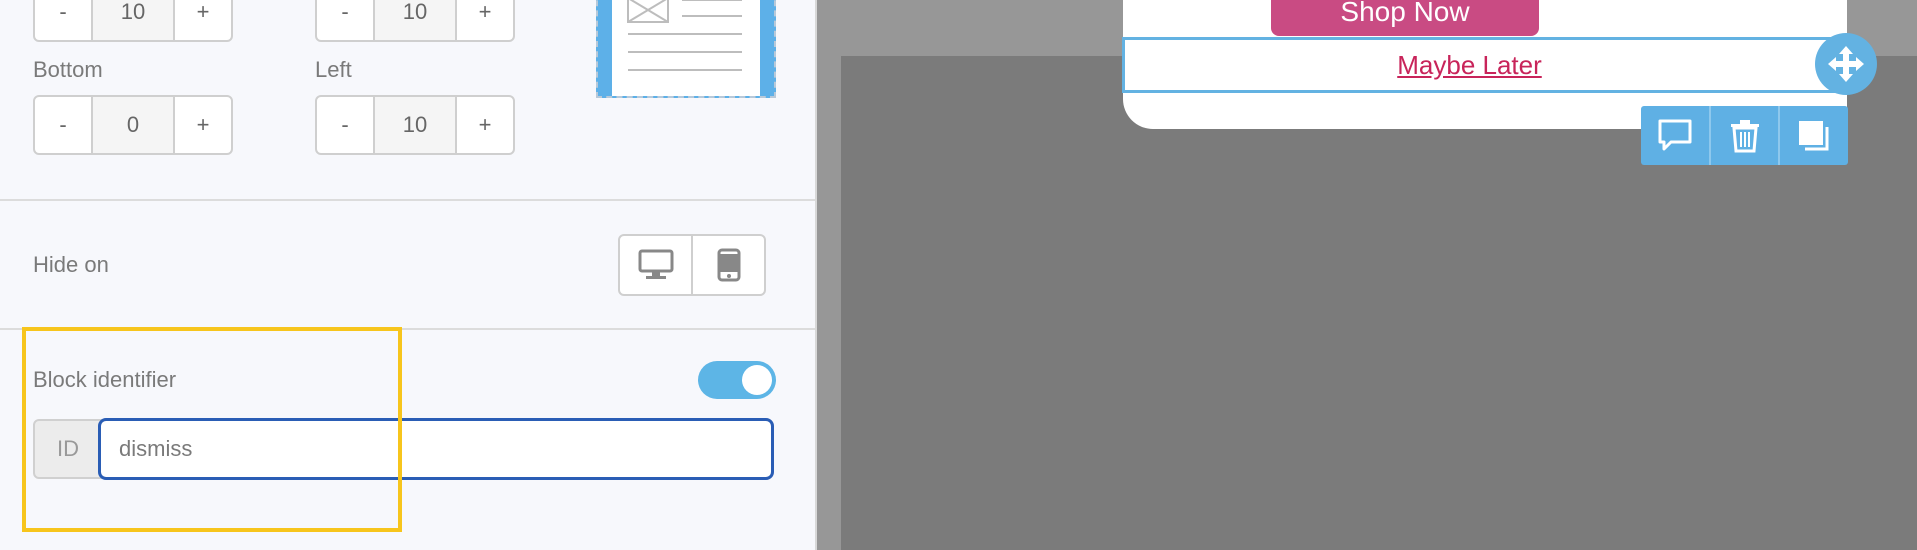 Image resolution: width=1917 pixels, height=550 pixels. I want to click on padding-left-value: 10, so click(415, 125).